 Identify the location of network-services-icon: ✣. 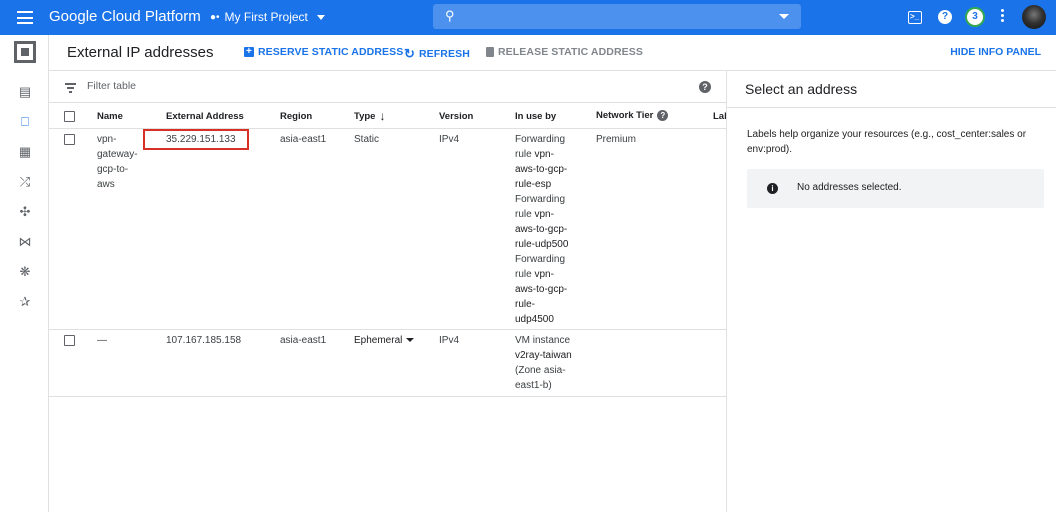
(25, 212).